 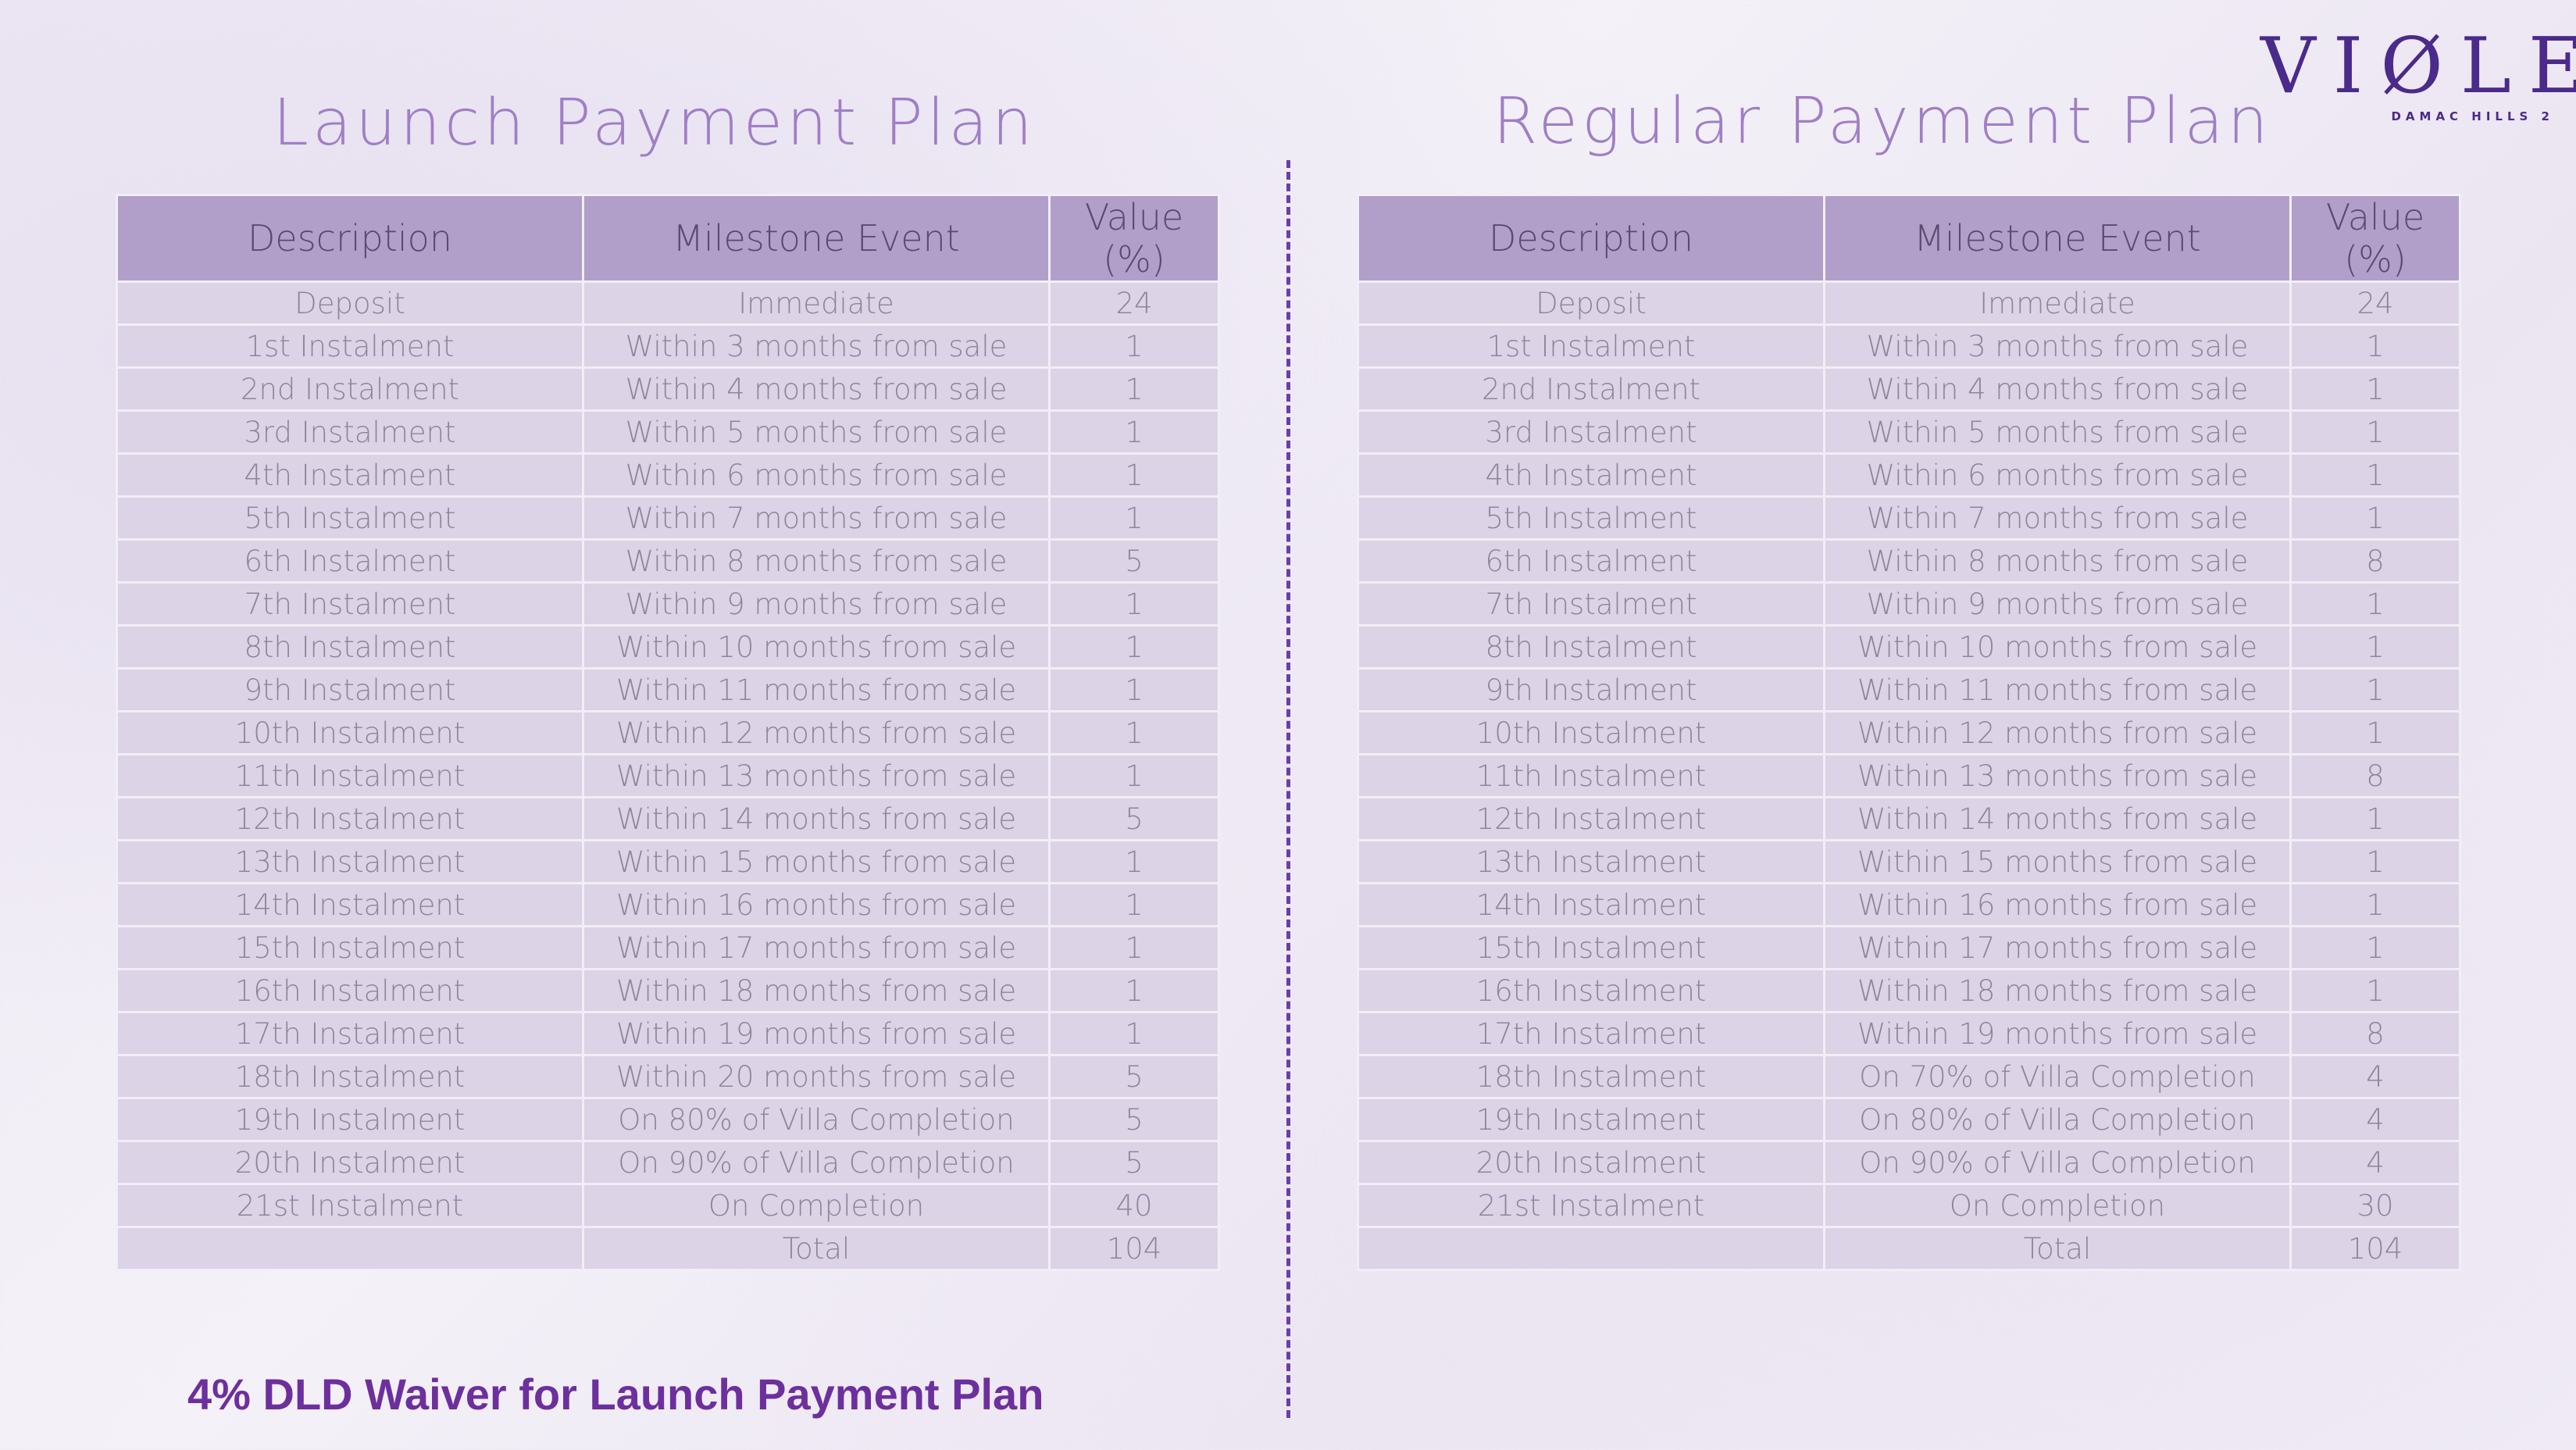 I want to click on cell-description: 6th Instalment, so click(x=350, y=561).